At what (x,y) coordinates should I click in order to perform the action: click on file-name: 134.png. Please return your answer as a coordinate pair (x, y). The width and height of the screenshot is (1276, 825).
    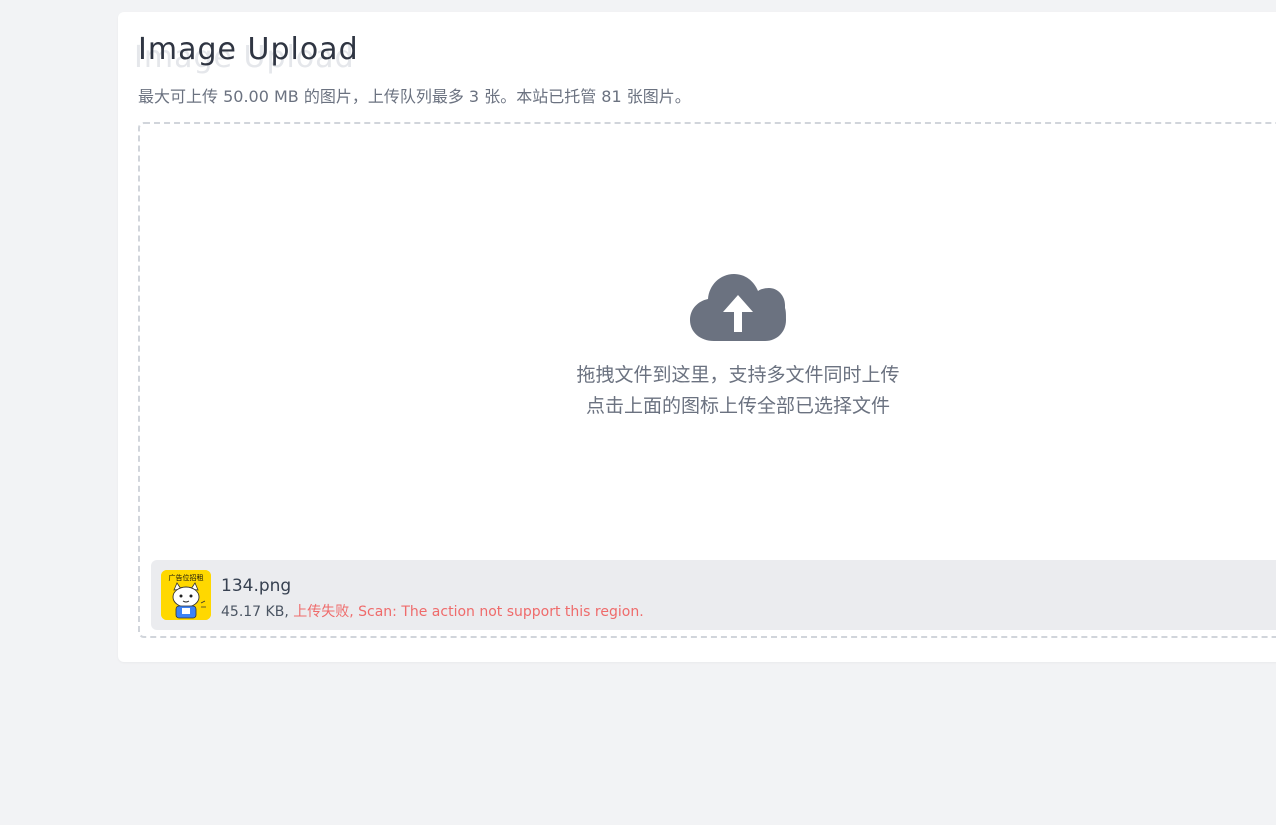
    Looking at the image, I should click on (256, 586).